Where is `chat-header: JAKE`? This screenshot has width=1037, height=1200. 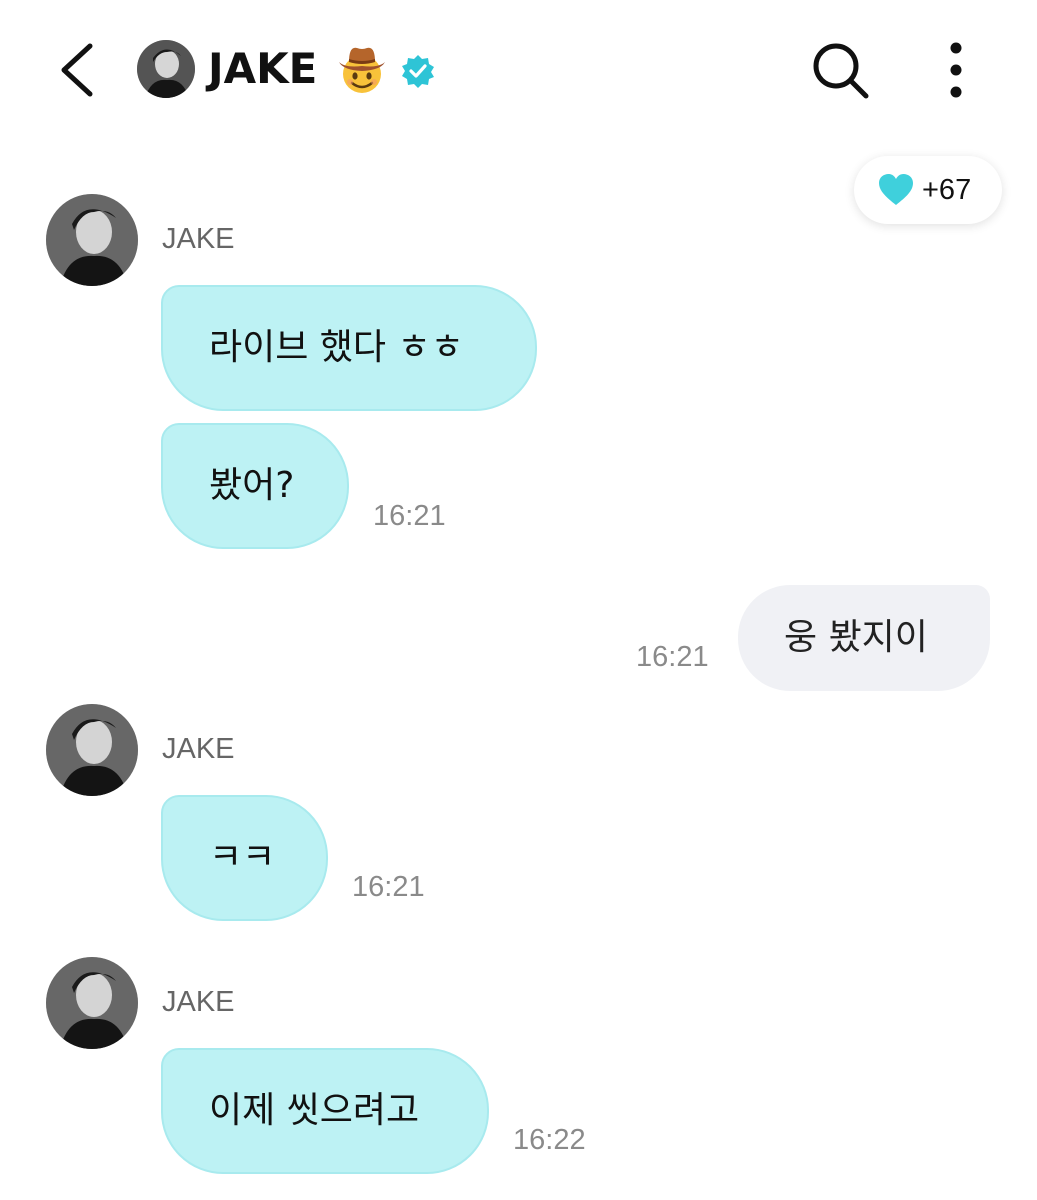 chat-header: JAKE is located at coordinates (518, 70).